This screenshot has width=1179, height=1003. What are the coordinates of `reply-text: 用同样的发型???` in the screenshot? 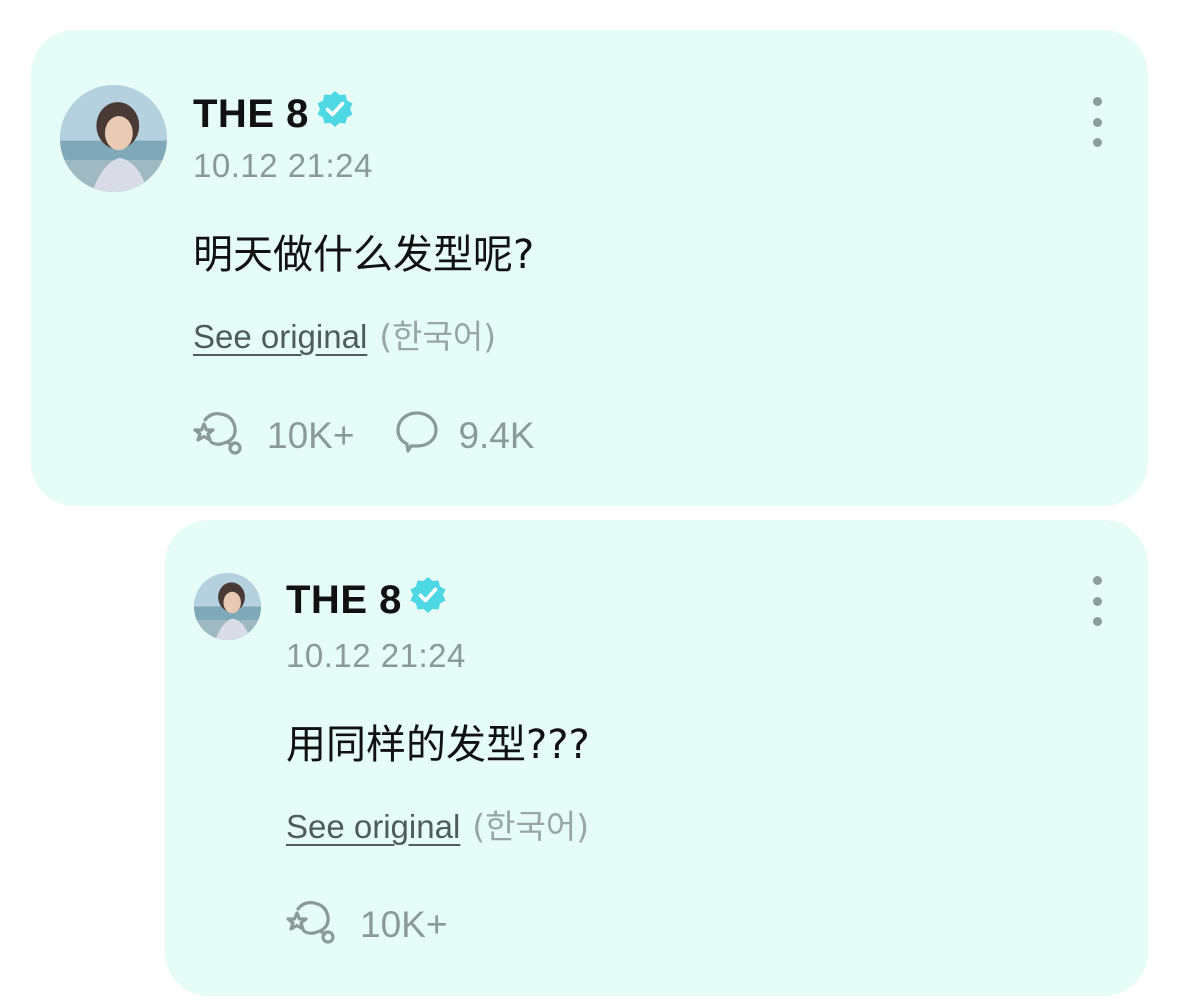 It's located at (438, 745).